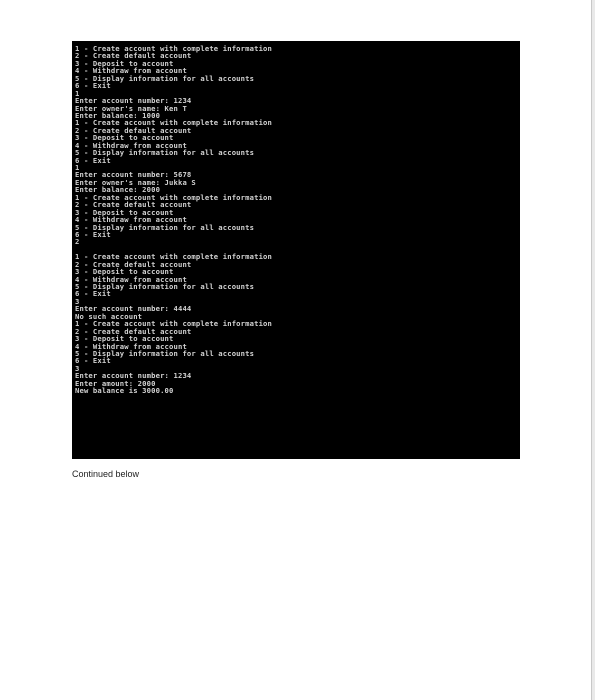 This screenshot has width=595, height=700. Describe the element at coordinates (124, 391) in the screenshot. I see `console-line: New balance is 3000.00` at that location.